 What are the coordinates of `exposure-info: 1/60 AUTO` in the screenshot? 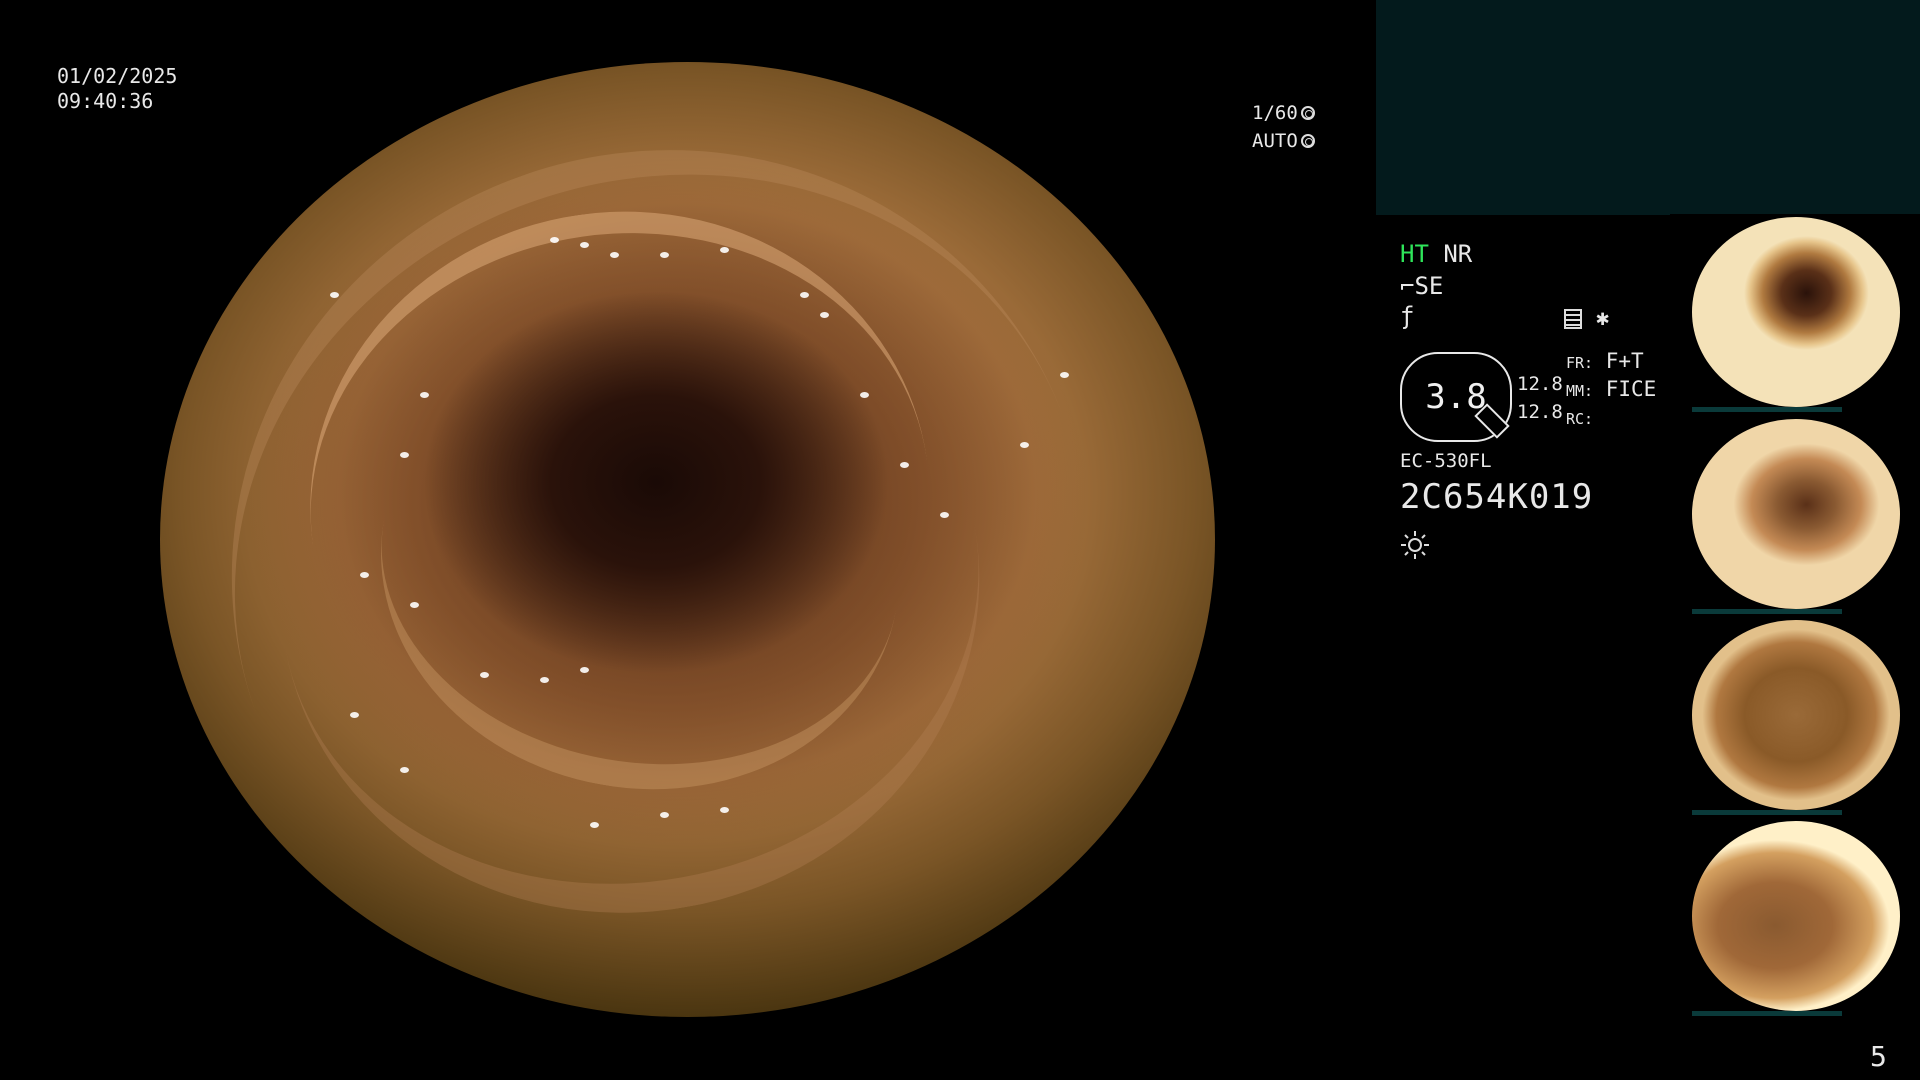 It's located at (1283, 127).